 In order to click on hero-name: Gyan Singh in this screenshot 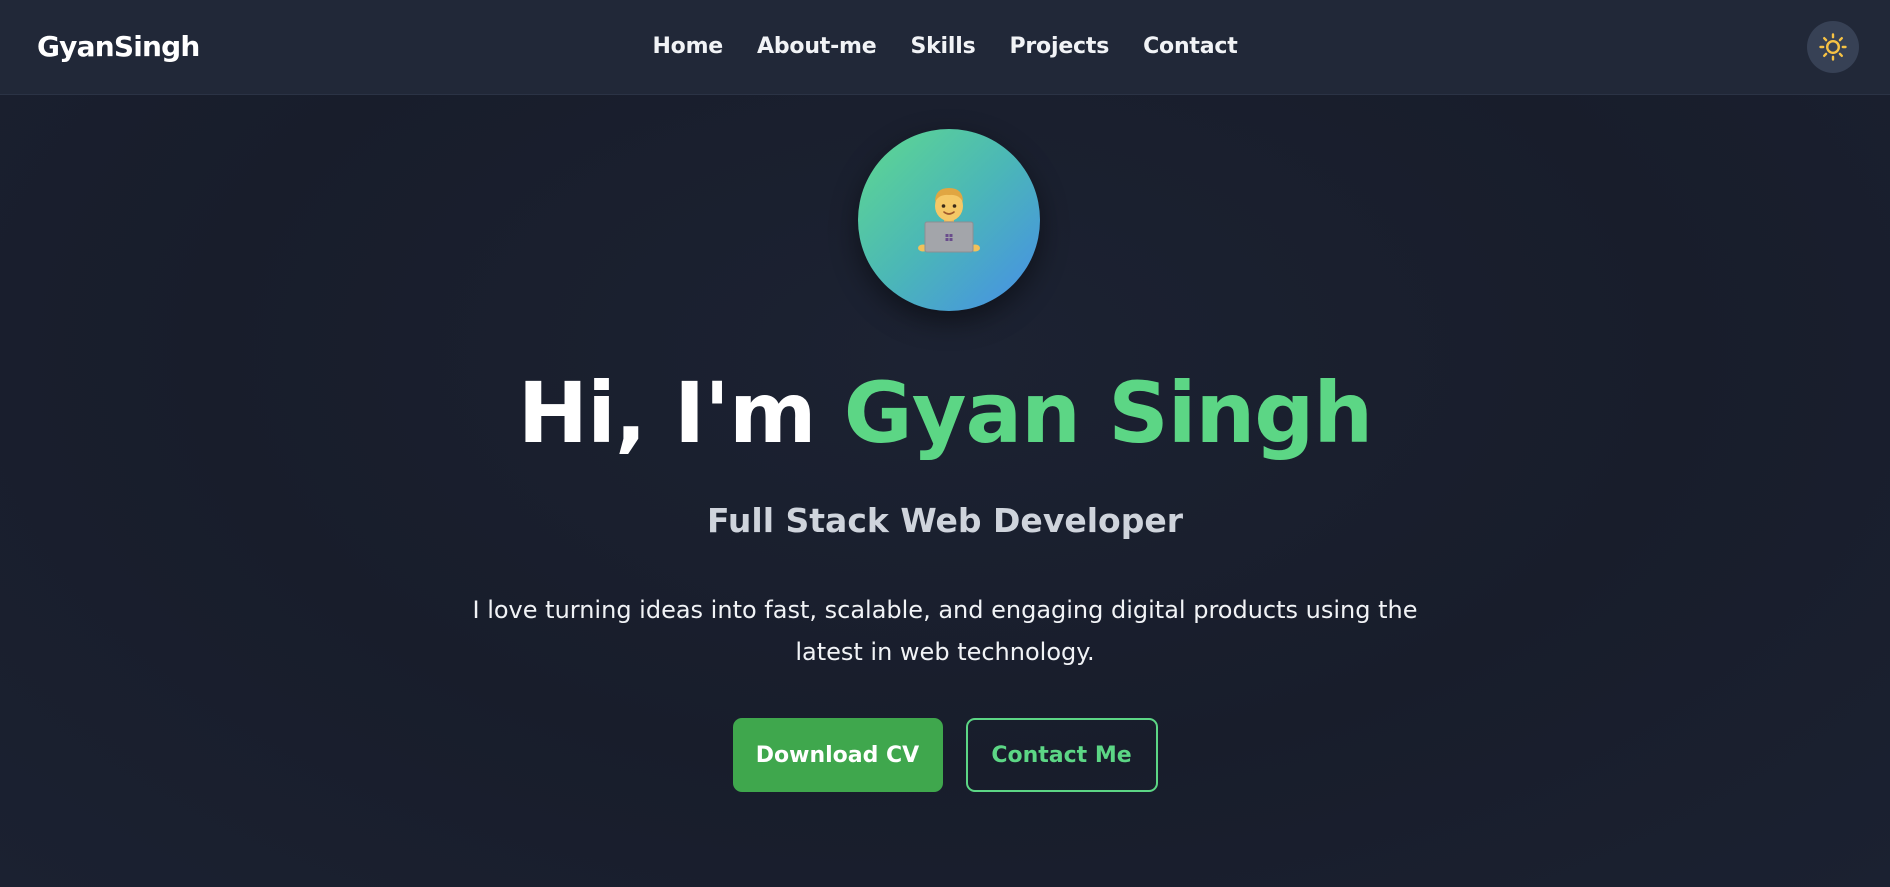, I will do `click(1108, 413)`.